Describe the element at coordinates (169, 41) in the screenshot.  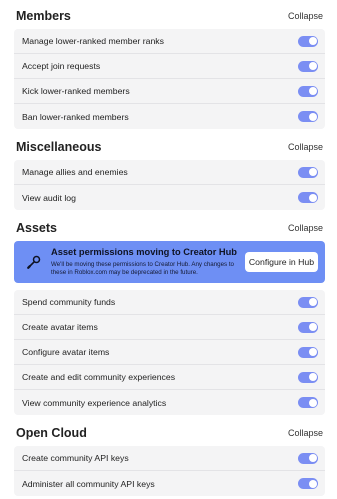
I see `permission-row: Manage lower-ranked member ranks` at that location.